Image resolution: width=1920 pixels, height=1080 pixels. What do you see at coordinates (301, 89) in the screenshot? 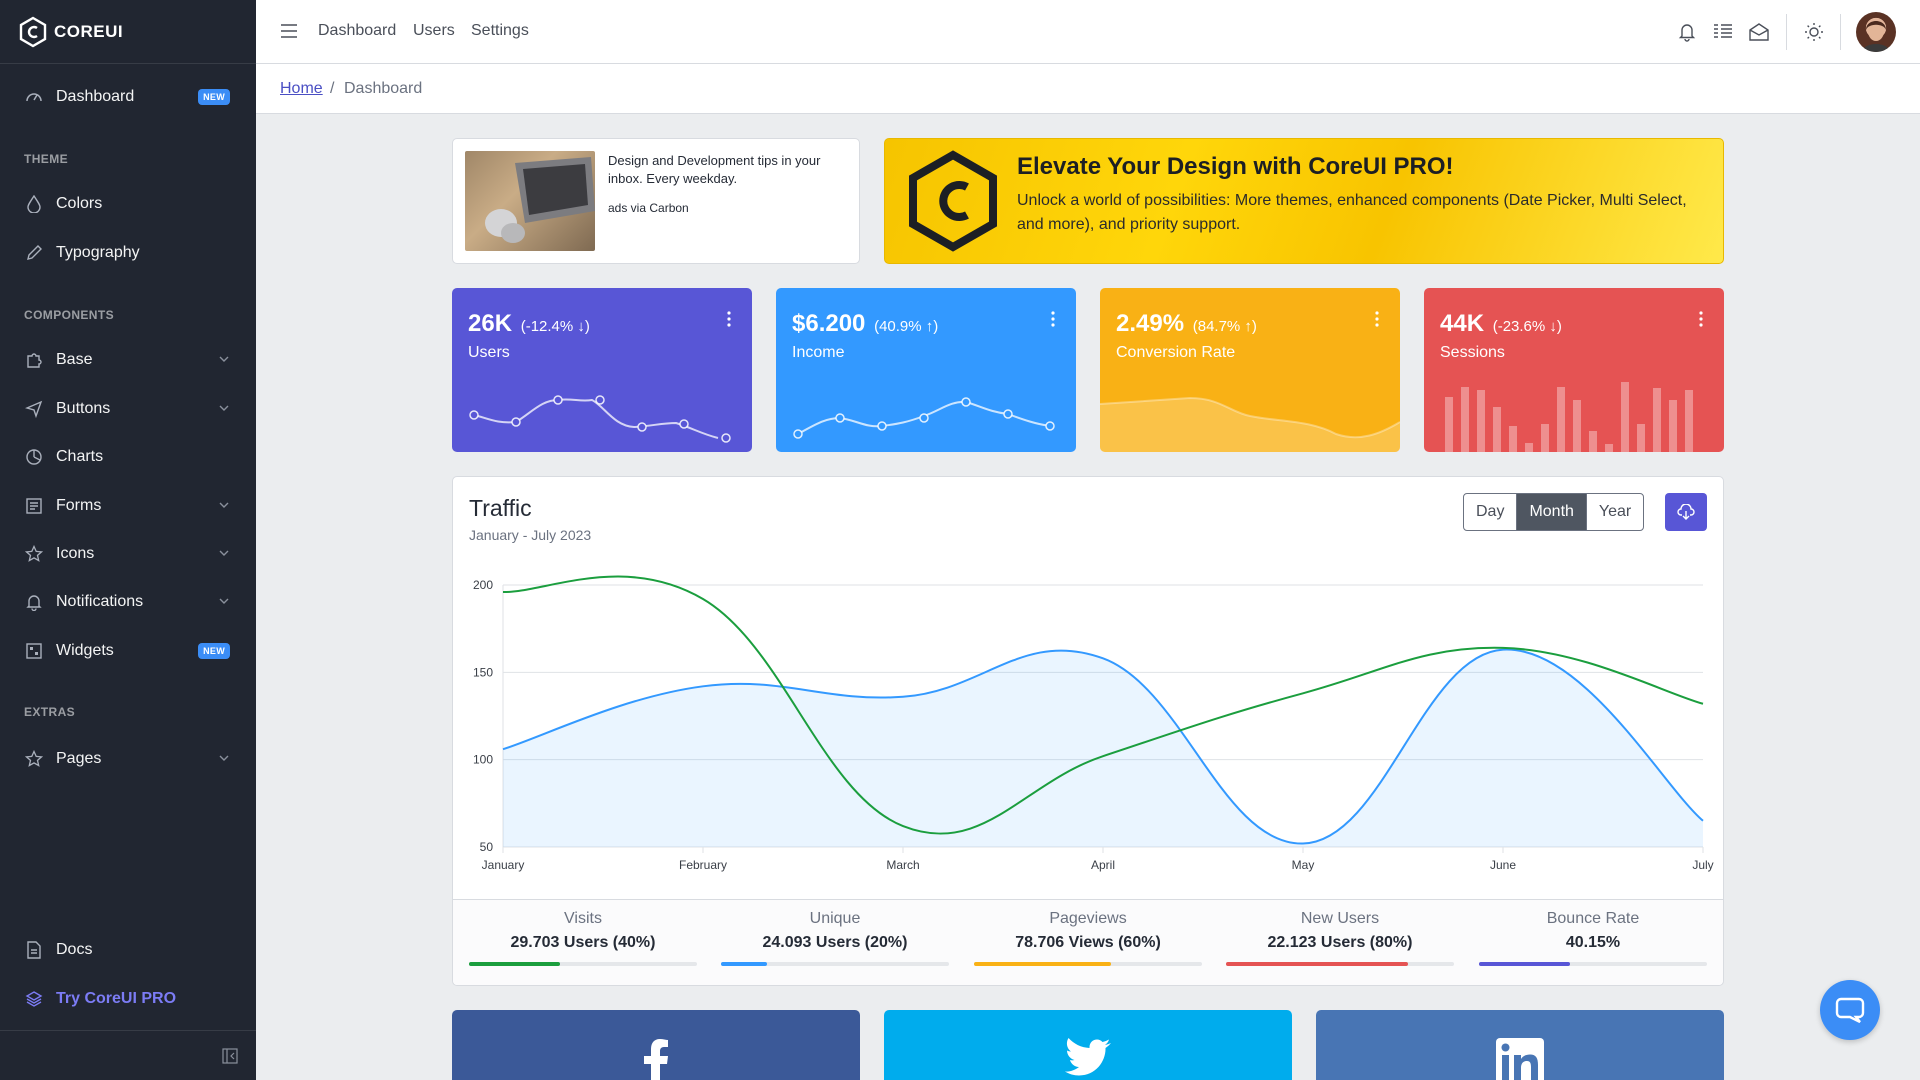
I see `breadcrumb-home: Home` at bounding box center [301, 89].